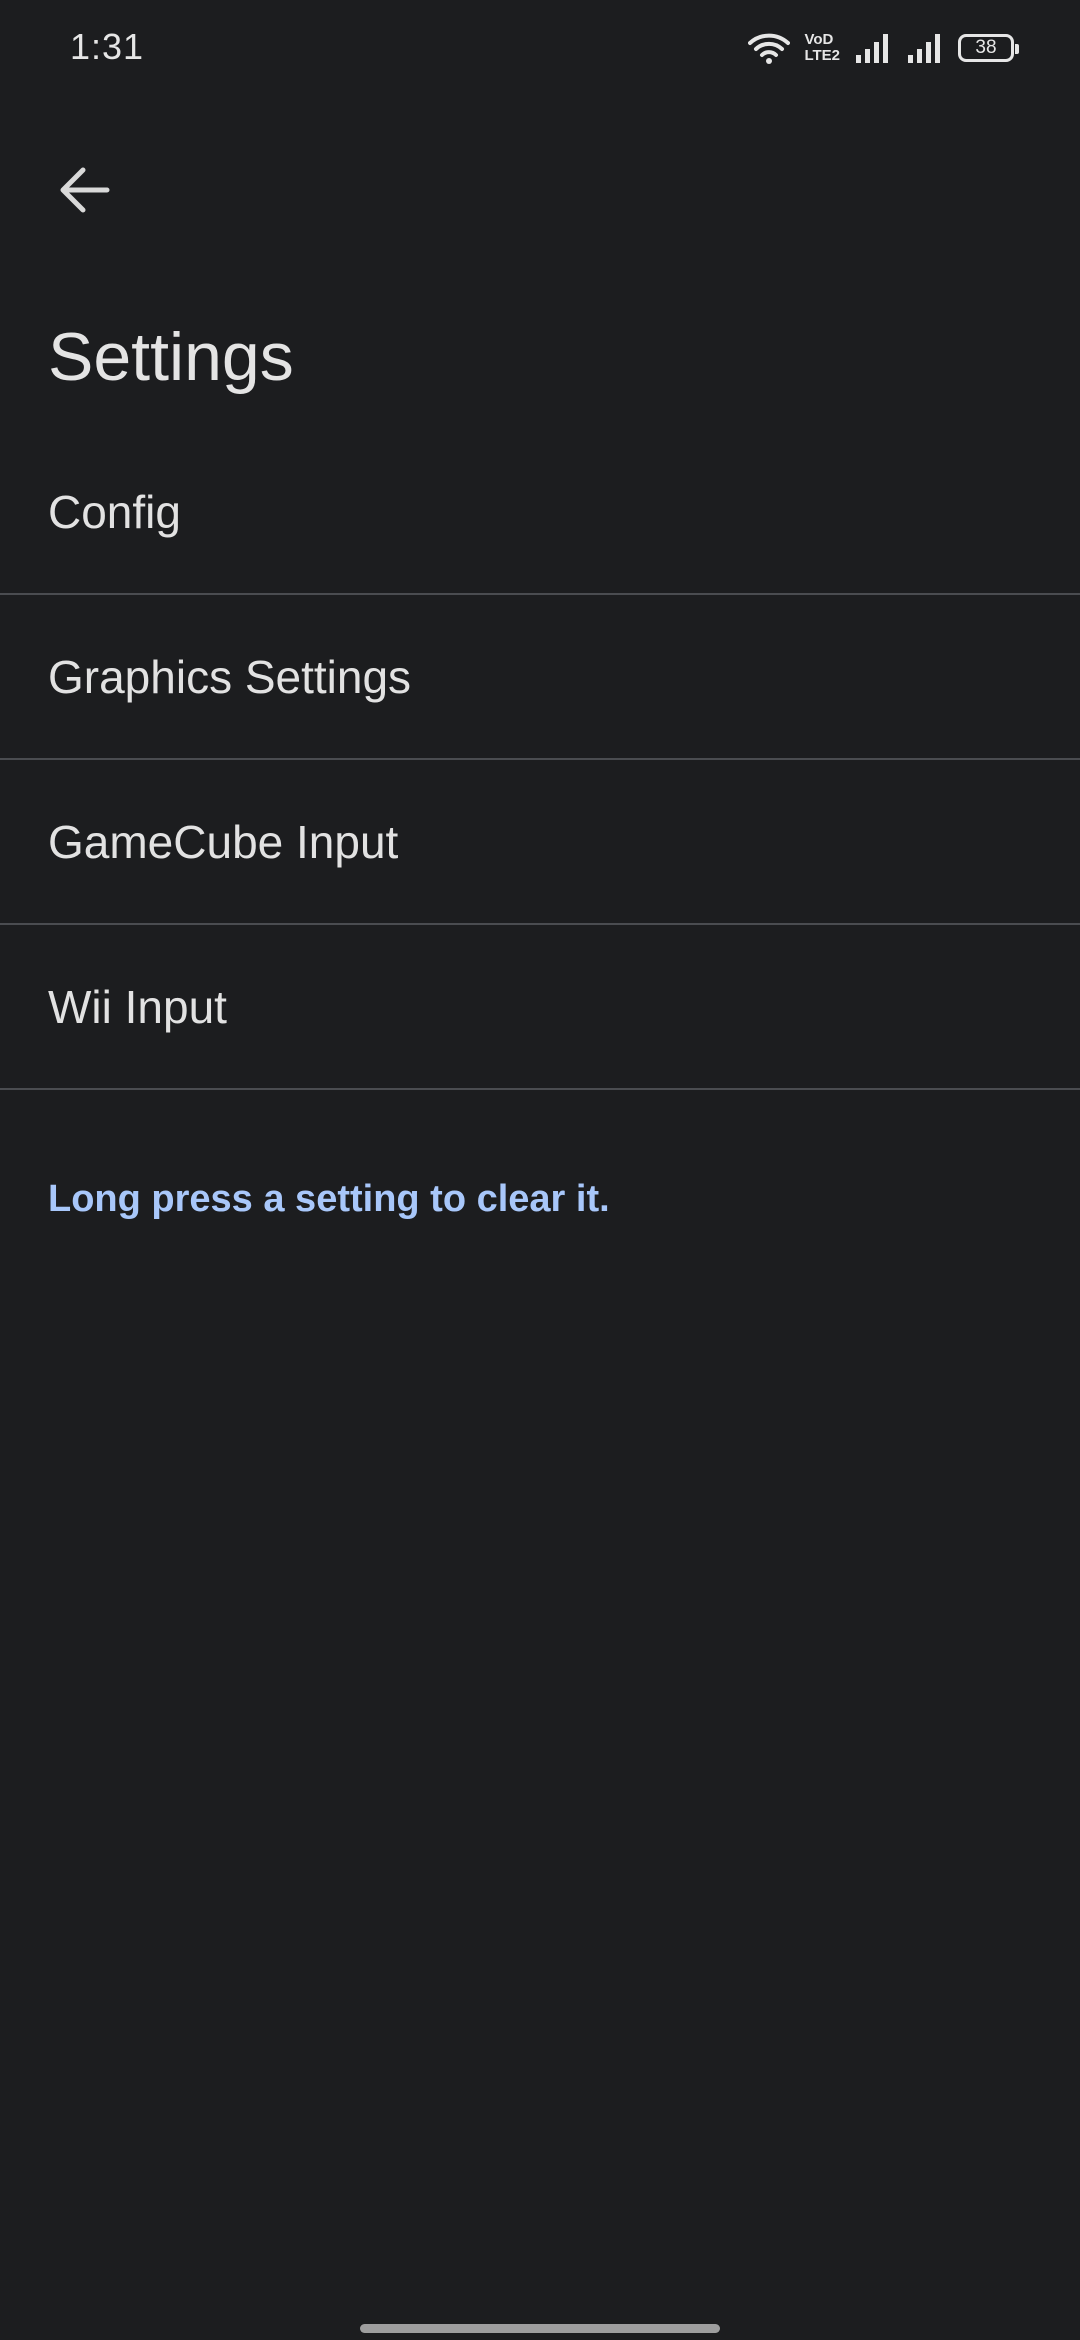  Describe the element at coordinates (540, 677) in the screenshot. I see `settings-item-graphics-settings: Graphics Settings` at that location.